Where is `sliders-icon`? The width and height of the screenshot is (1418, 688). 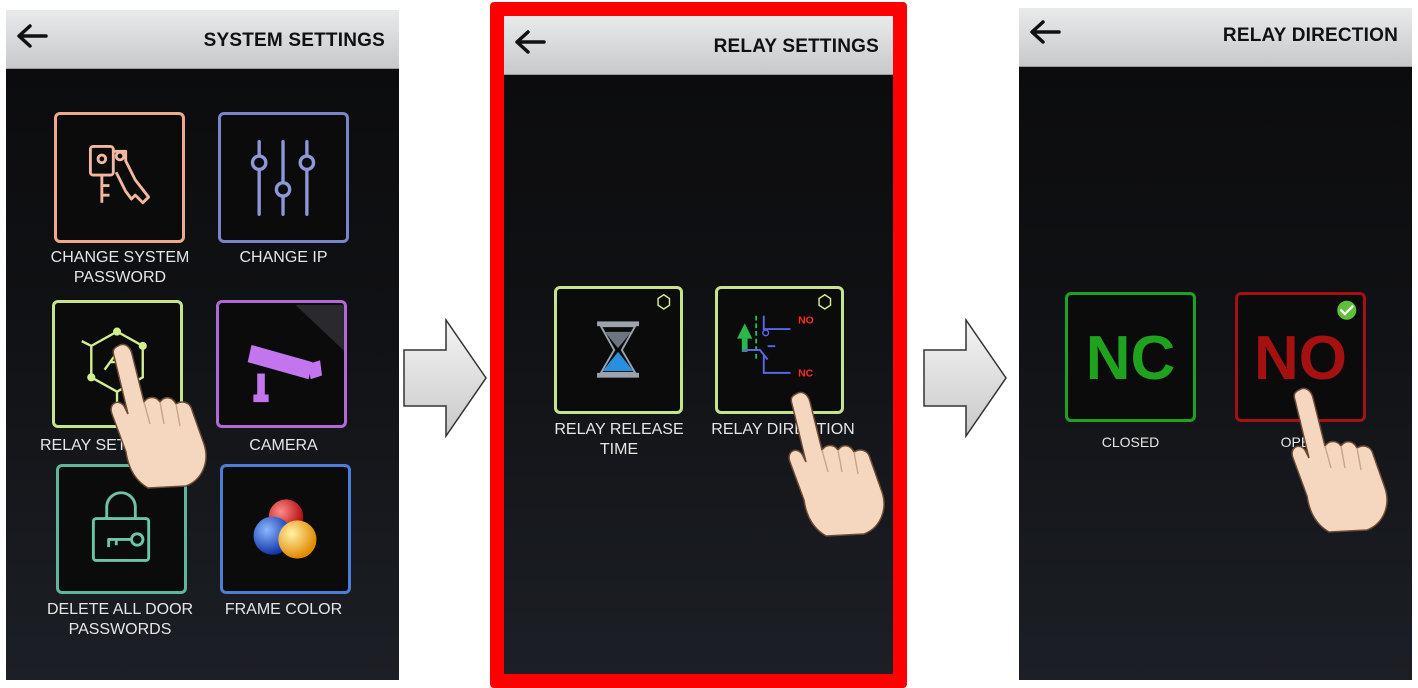 sliders-icon is located at coordinates (283, 178).